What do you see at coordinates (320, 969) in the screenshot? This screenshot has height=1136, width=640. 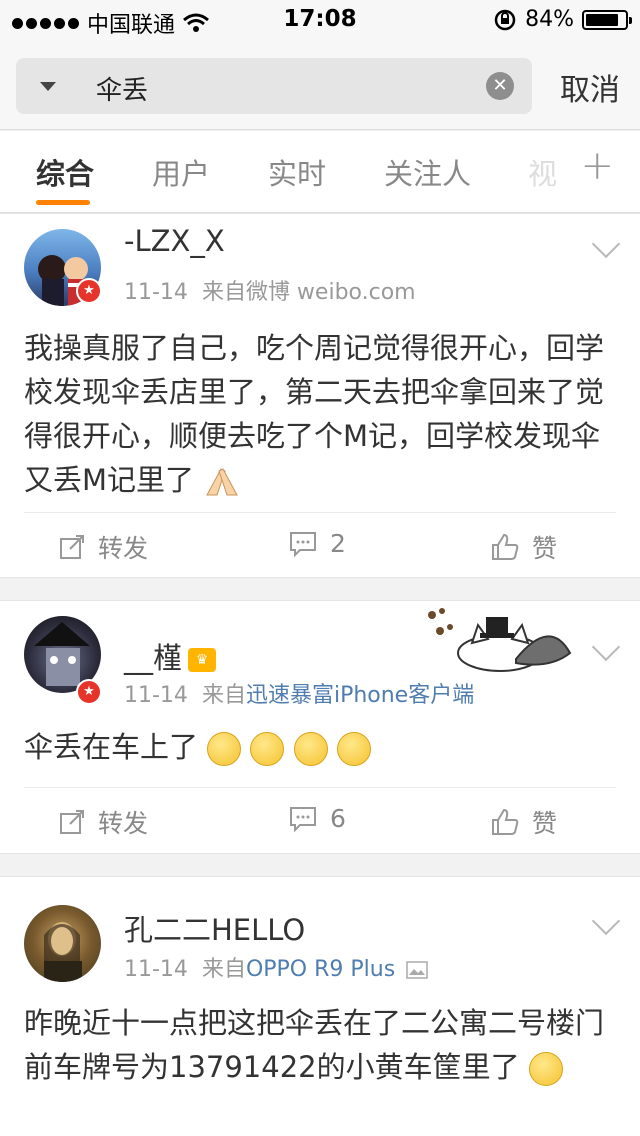 I see `post-source-link: OPPO R9 Plus` at bounding box center [320, 969].